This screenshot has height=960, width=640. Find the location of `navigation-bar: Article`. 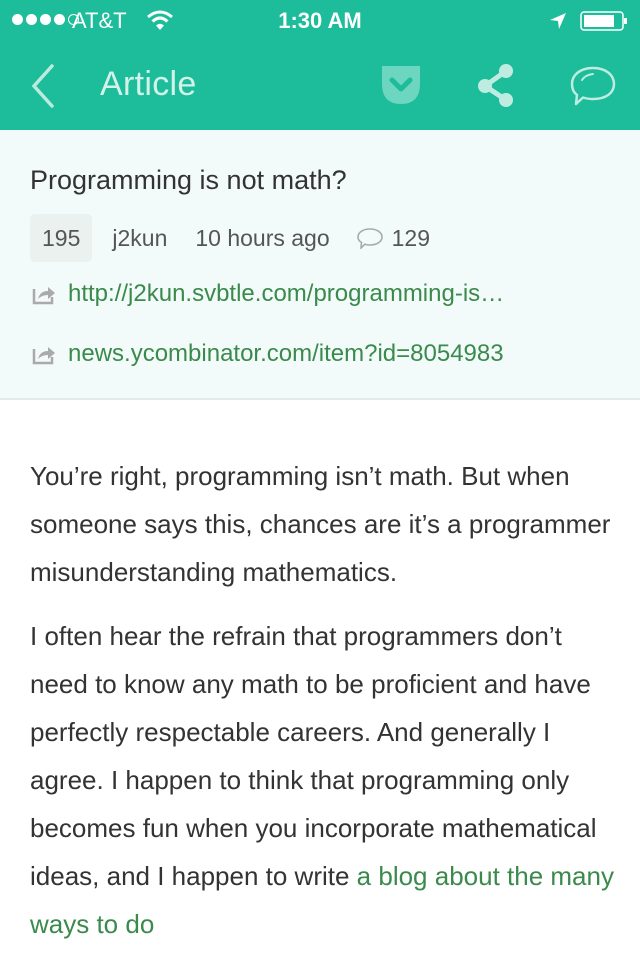

navigation-bar: Article is located at coordinates (320, 85).